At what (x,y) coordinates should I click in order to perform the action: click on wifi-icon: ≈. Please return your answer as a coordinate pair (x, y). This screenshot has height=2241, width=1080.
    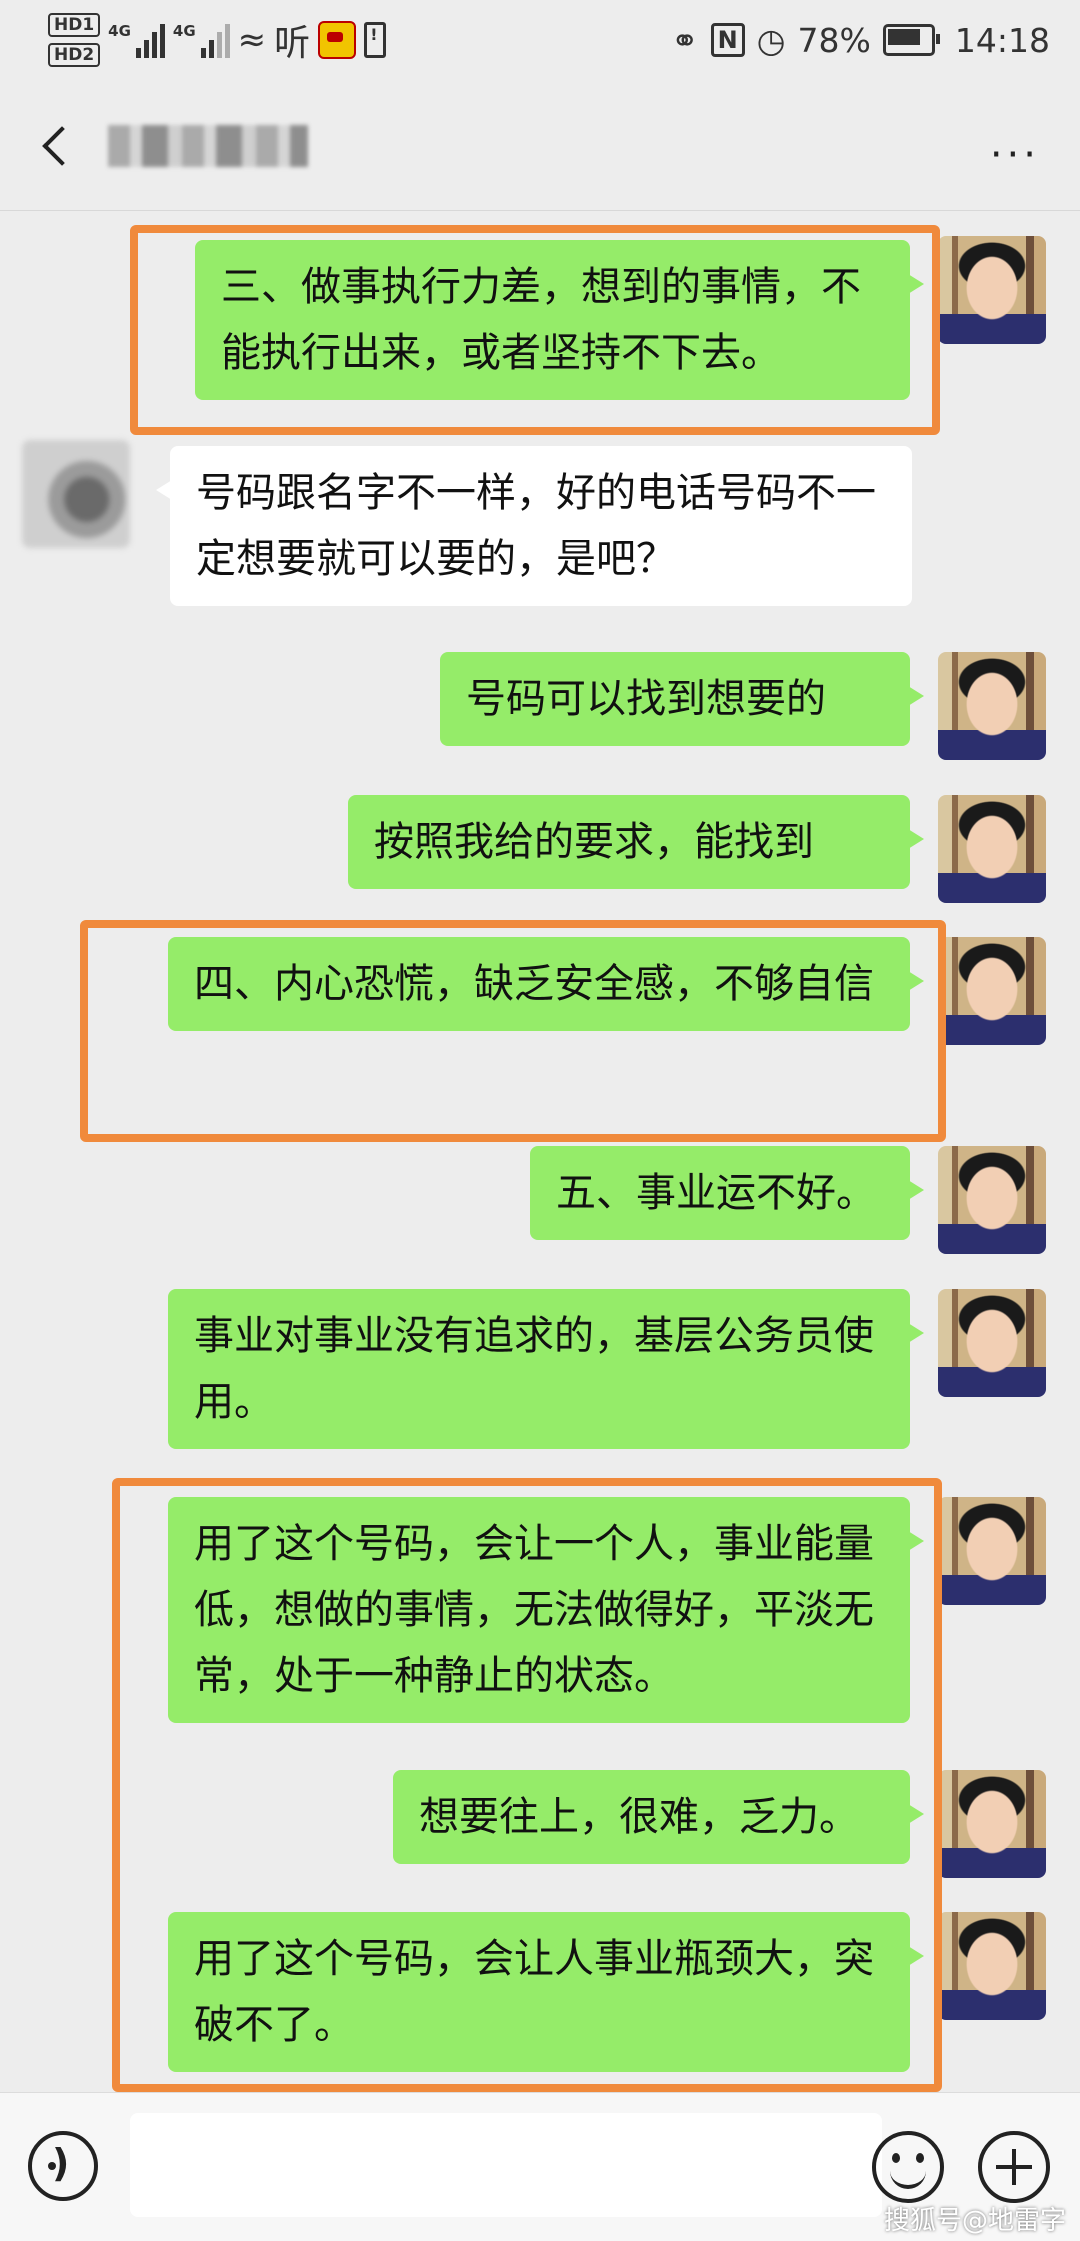
    Looking at the image, I should click on (252, 40).